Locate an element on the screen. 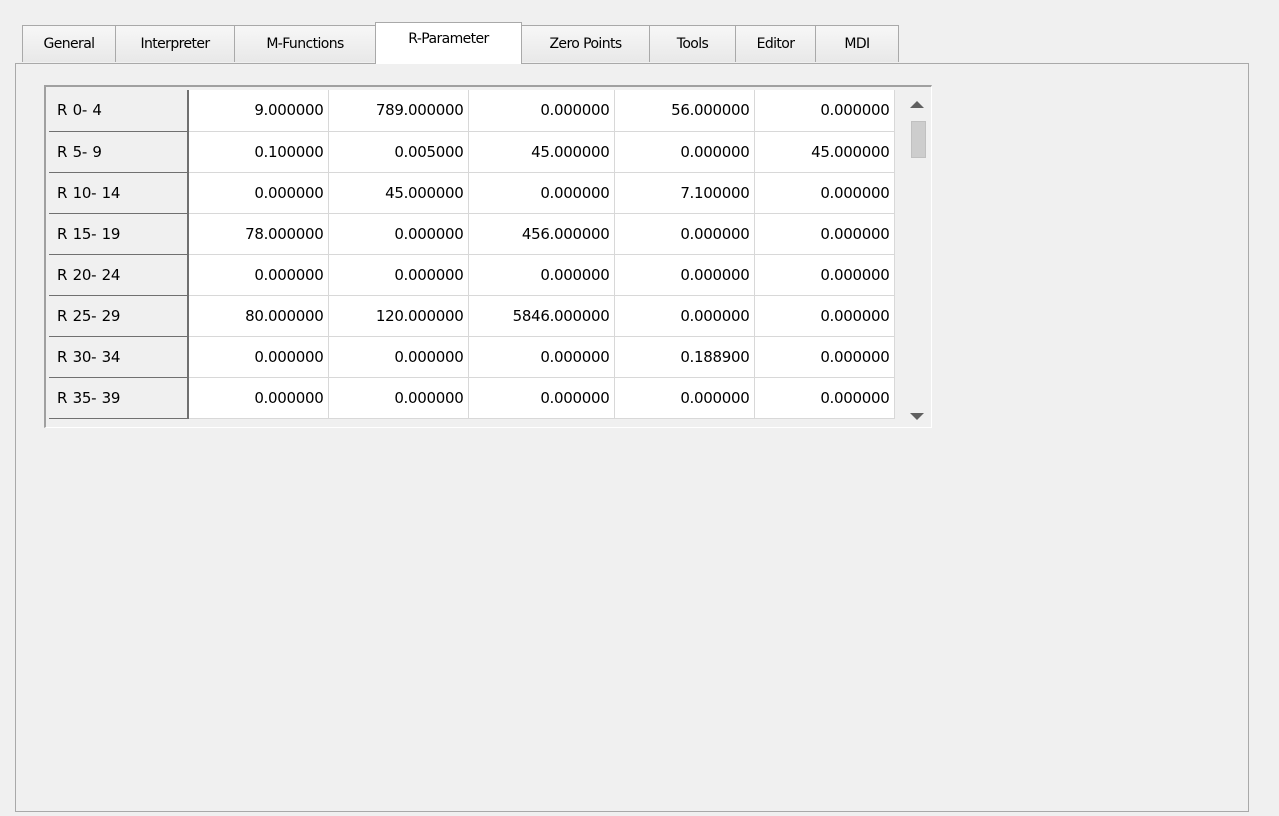 This screenshot has width=1279, height=816. tab-mdi: MDI is located at coordinates (857, 43).